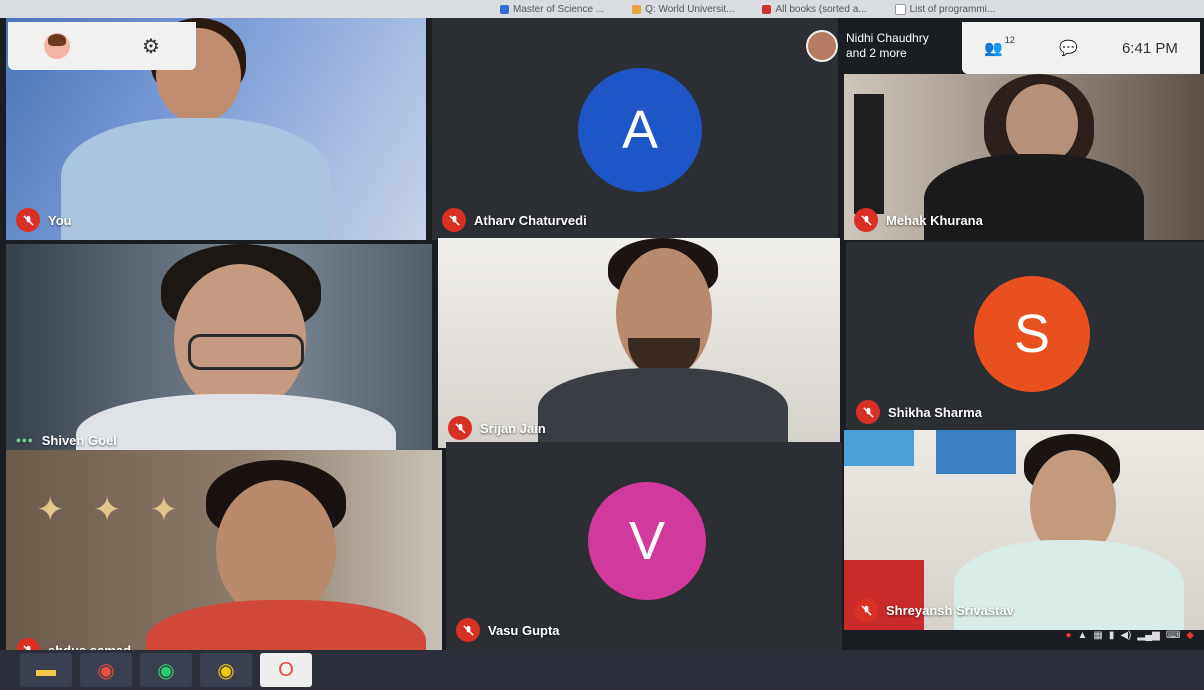 Image resolution: width=1204 pixels, height=690 pixels. I want to click on participant-avatar: A, so click(640, 130).